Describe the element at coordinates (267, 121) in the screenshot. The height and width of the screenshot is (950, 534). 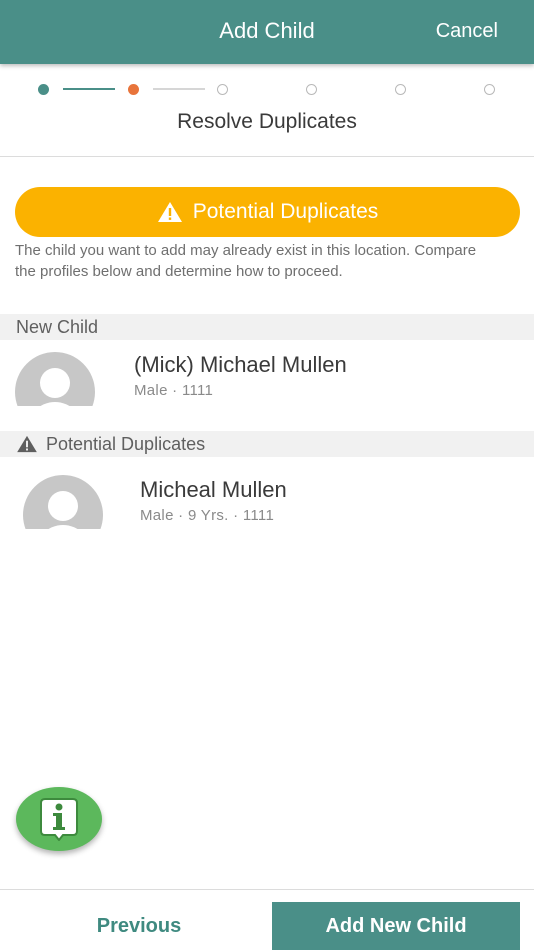
I see `page-title: Resolve Duplicates` at that location.